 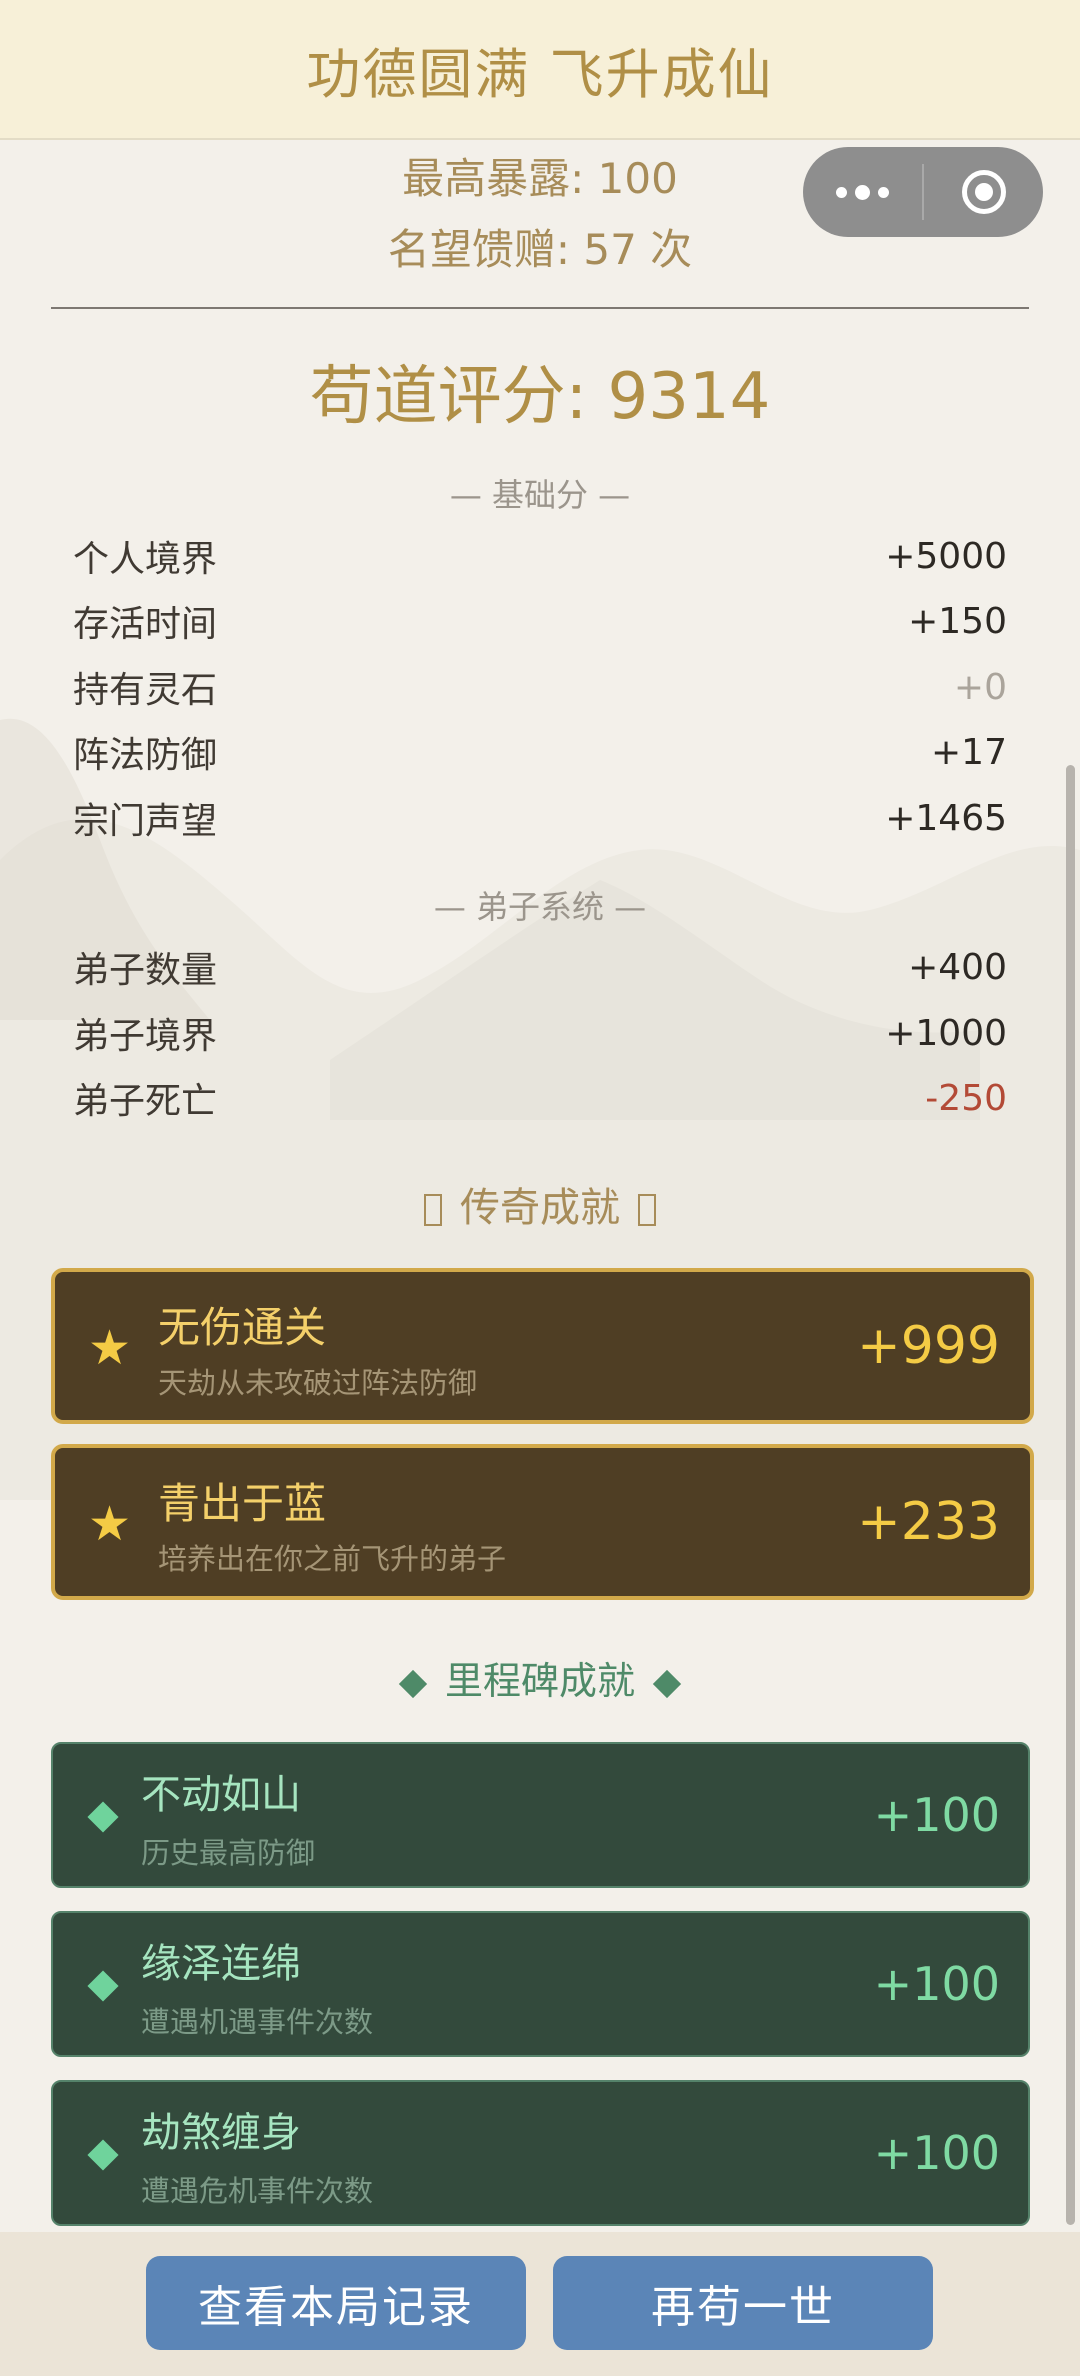 What do you see at coordinates (743, 2303) in the screenshot?
I see `retry-button: 再苟一世` at bounding box center [743, 2303].